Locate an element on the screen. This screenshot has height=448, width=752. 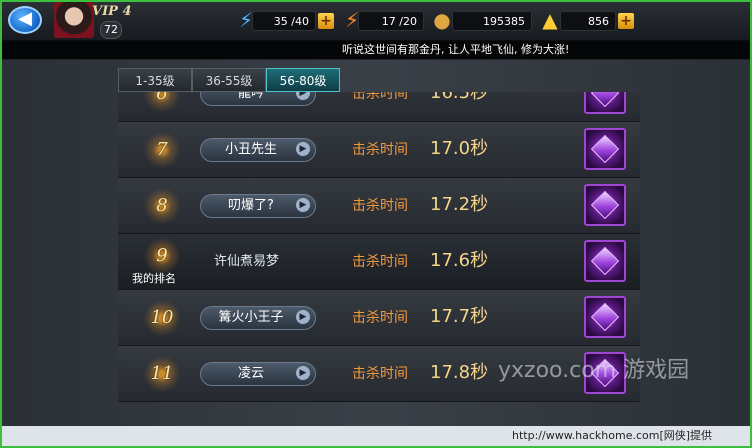
watermark: yxzoo.com 游戏园 is located at coordinates (594, 370).